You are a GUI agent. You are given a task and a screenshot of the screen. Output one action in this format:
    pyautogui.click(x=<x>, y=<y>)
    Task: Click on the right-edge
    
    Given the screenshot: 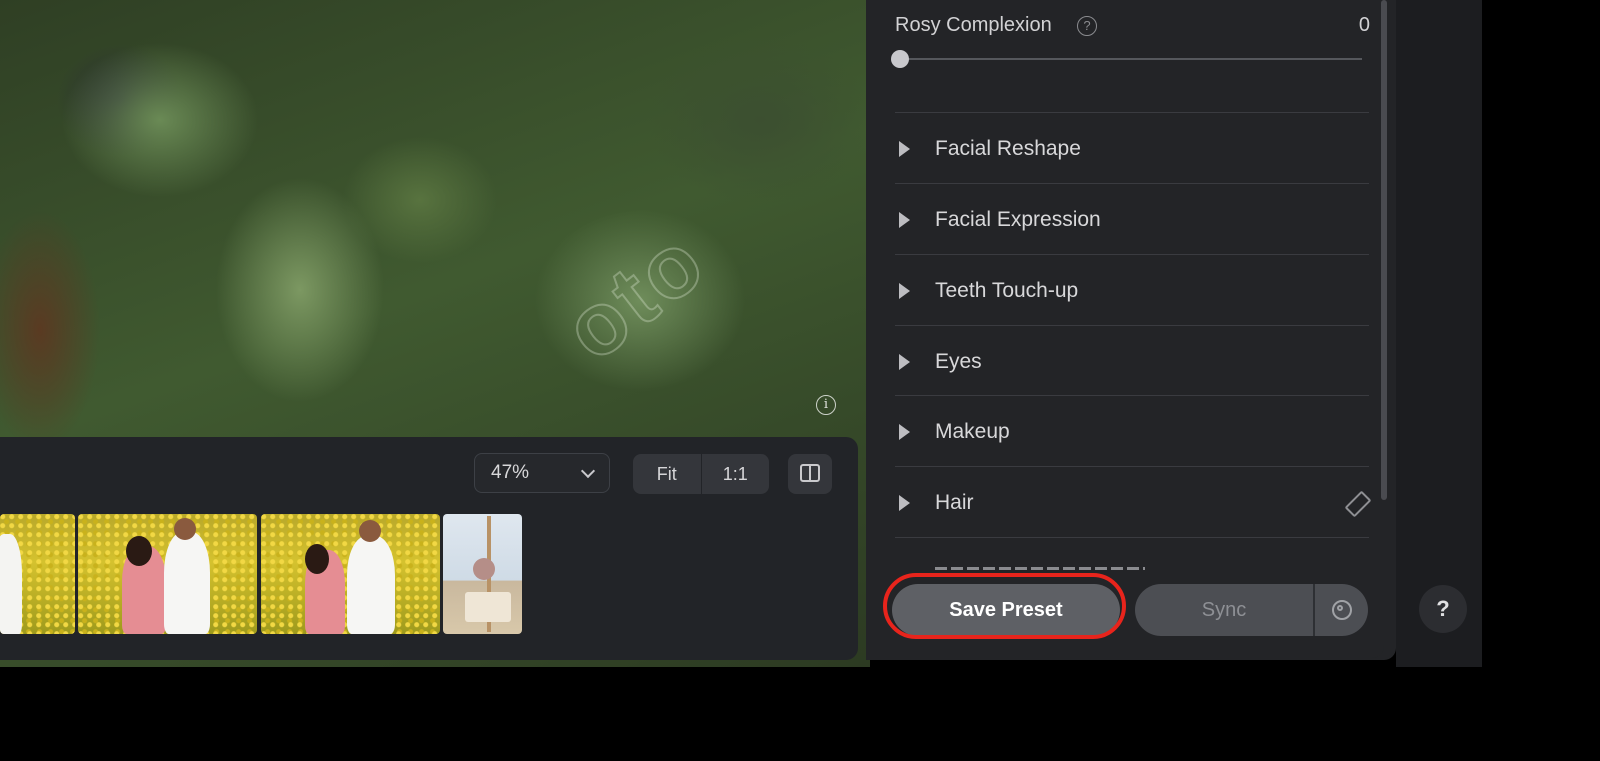 What is the action you would take?
    pyautogui.click(x=1439, y=335)
    